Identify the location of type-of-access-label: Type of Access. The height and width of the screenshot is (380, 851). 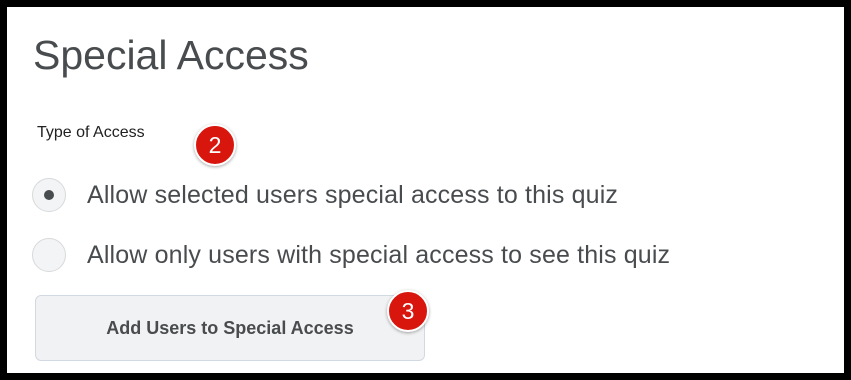
(91, 132).